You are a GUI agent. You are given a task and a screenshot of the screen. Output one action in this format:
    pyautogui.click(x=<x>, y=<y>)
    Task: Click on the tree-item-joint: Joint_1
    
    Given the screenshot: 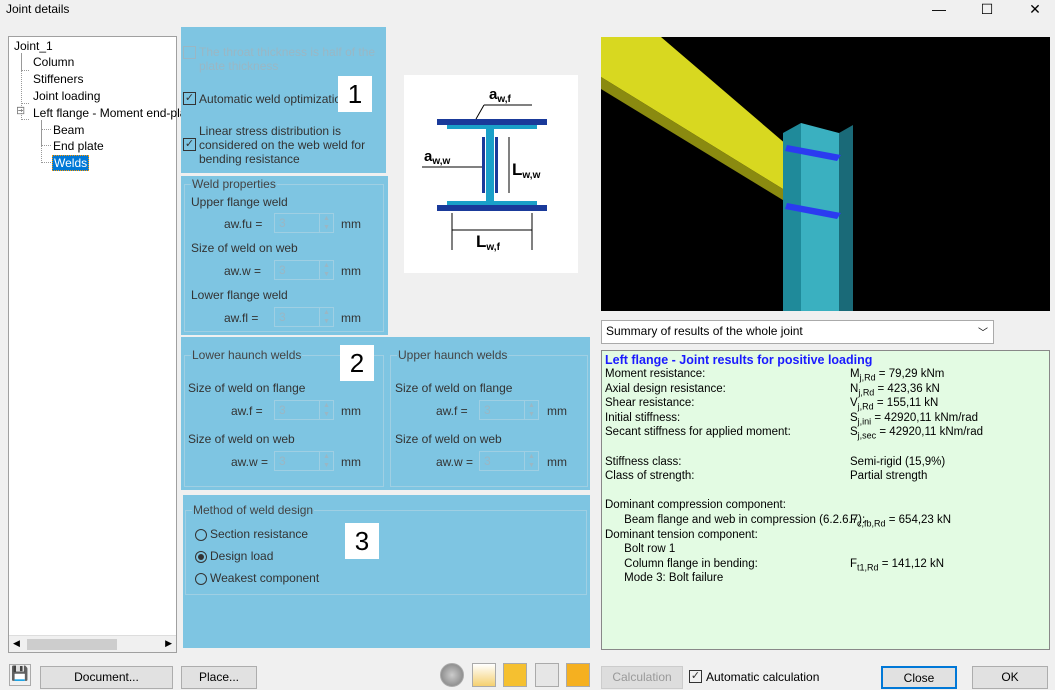 What is the action you would take?
    pyautogui.click(x=33, y=46)
    